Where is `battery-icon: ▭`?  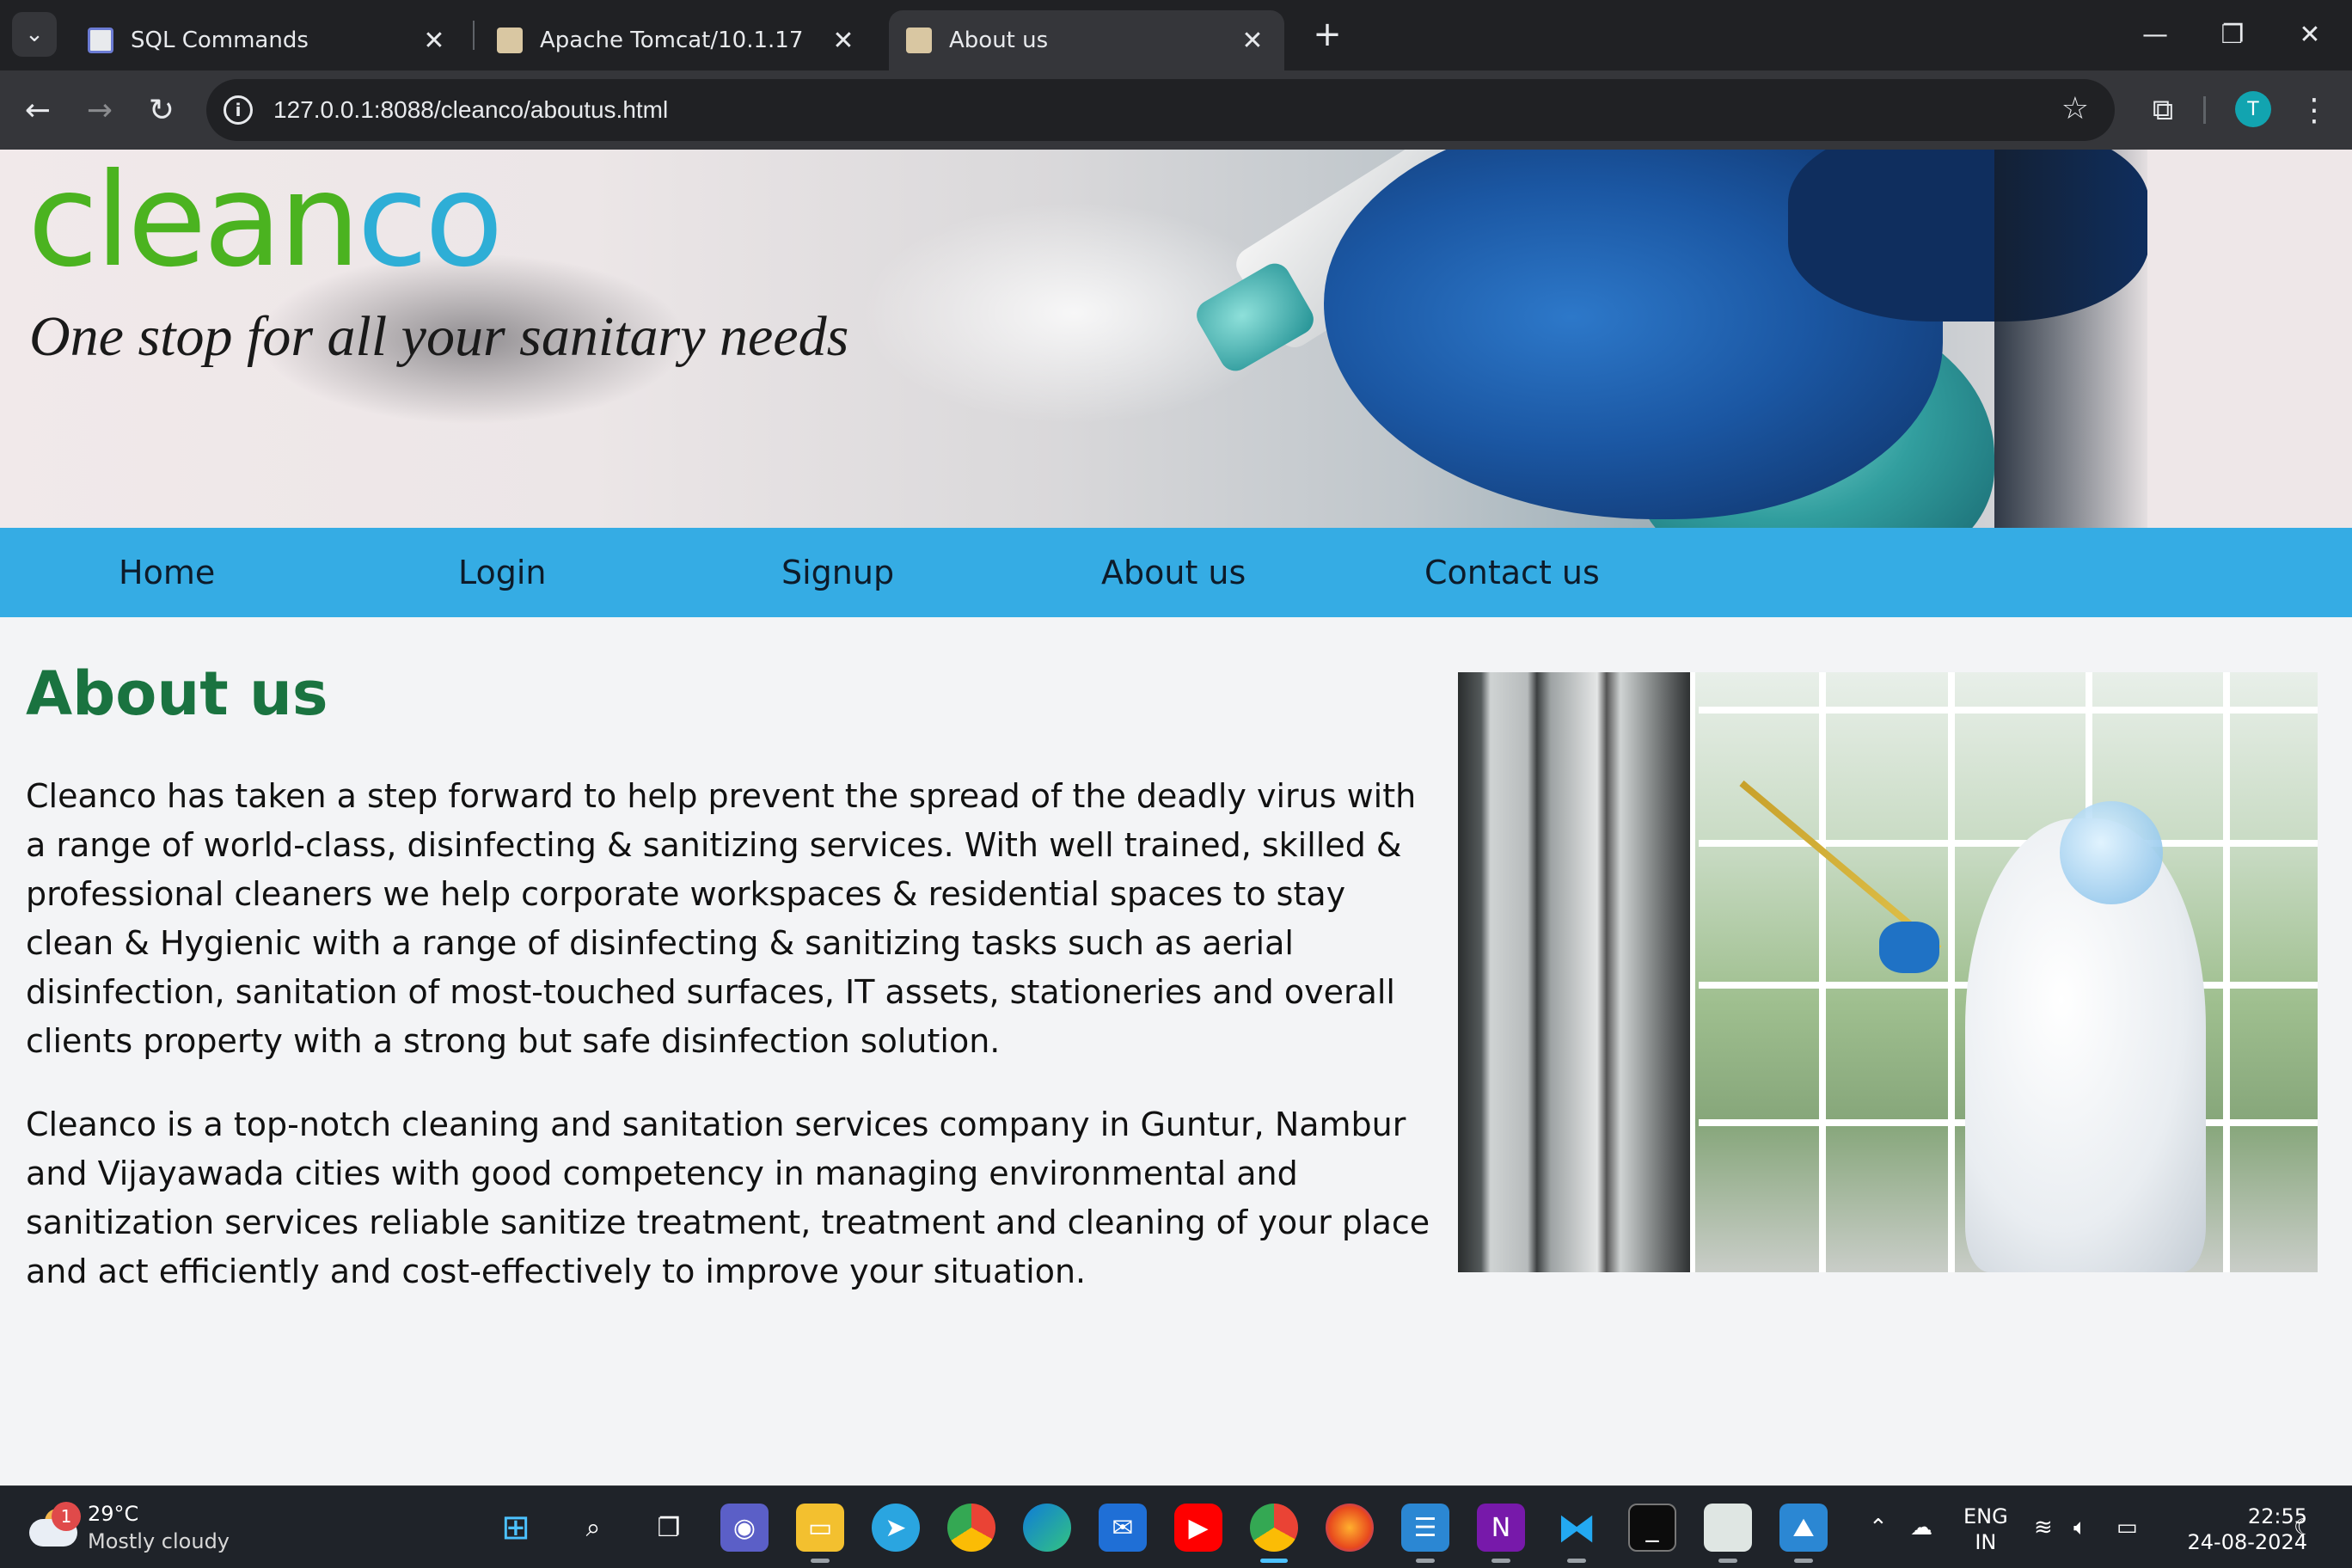
battery-icon: ▭ is located at coordinates (2127, 1527).